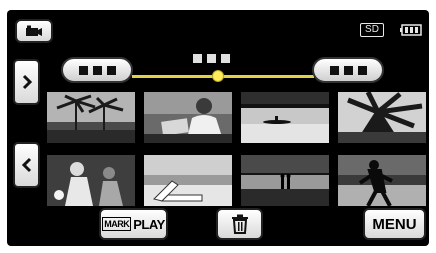 This screenshot has height=253, width=436. What do you see at coordinates (372, 30) in the screenshot?
I see `sd-card-indicator: SD` at bounding box center [372, 30].